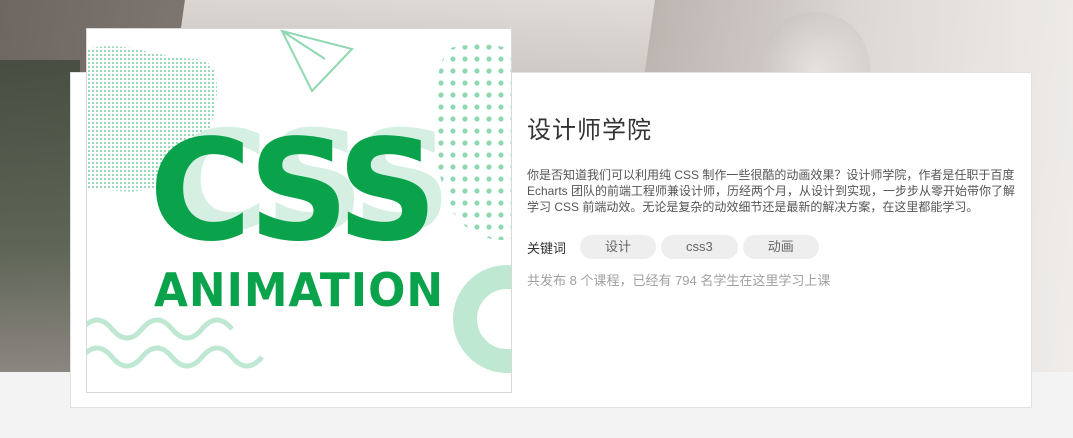 This screenshot has height=438, width=1073. What do you see at coordinates (175, 343) in the screenshot?
I see `wave-decoration` at bounding box center [175, 343].